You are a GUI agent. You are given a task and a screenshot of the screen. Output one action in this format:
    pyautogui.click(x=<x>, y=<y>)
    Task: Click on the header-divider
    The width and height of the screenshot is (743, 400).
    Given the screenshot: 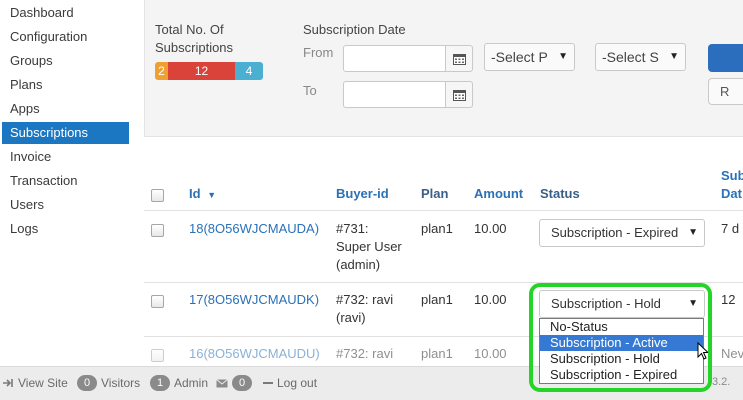 What is the action you would take?
    pyautogui.click(x=443, y=210)
    